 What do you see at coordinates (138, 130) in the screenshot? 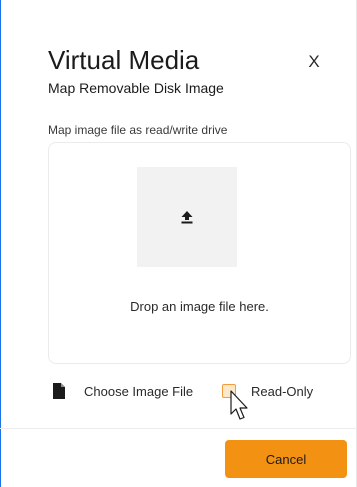
I see `drop-zone-label: Map image file as read/write drive` at bounding box center [138, 130].